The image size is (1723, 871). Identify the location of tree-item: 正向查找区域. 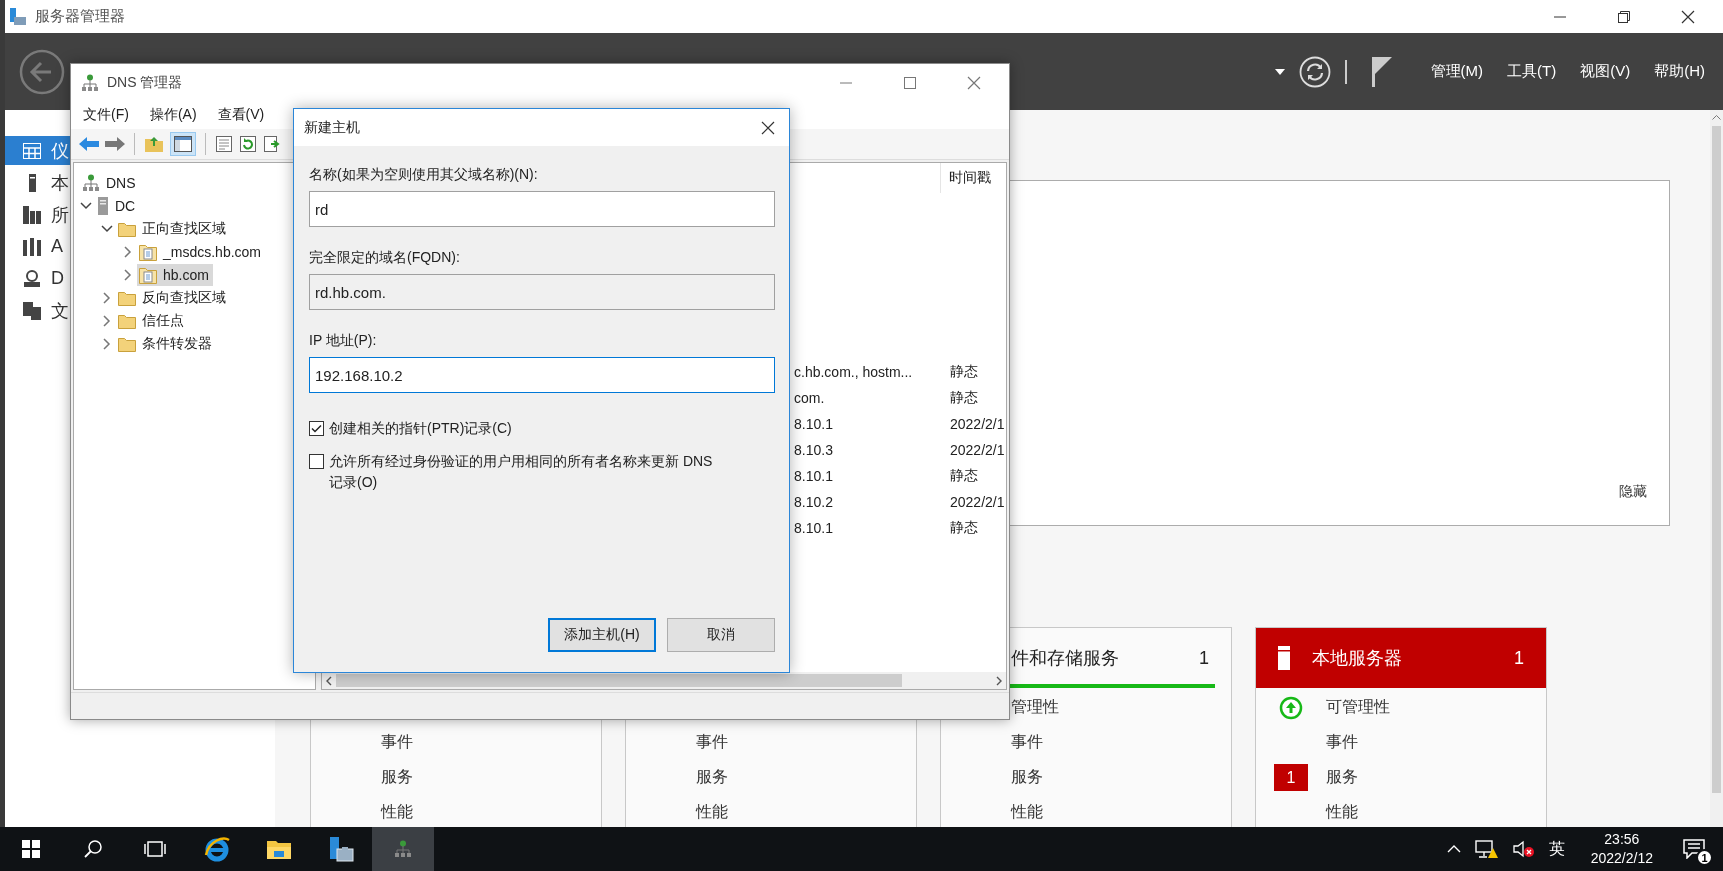
(173, 228).